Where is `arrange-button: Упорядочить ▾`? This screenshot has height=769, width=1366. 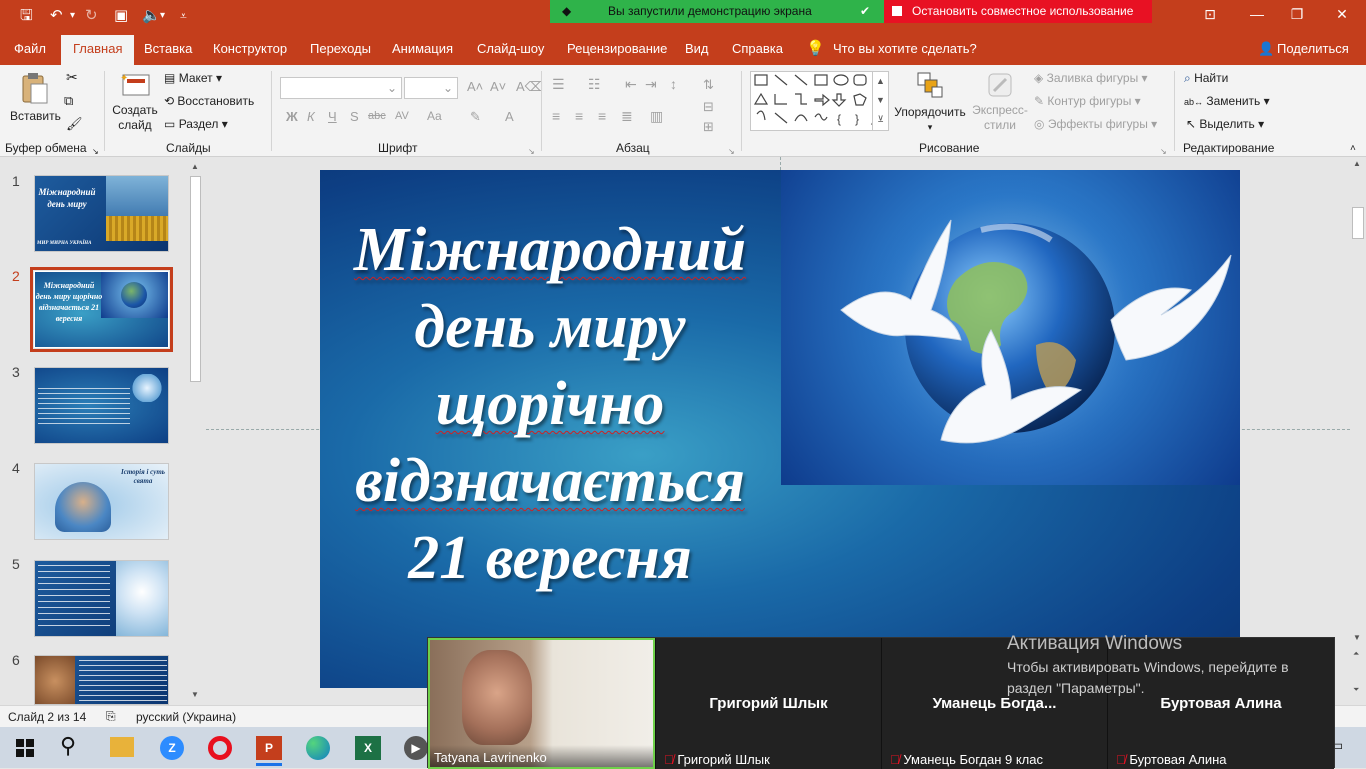
arrange-button: Упорядочить ▾ is located at coordinates (930, 103).